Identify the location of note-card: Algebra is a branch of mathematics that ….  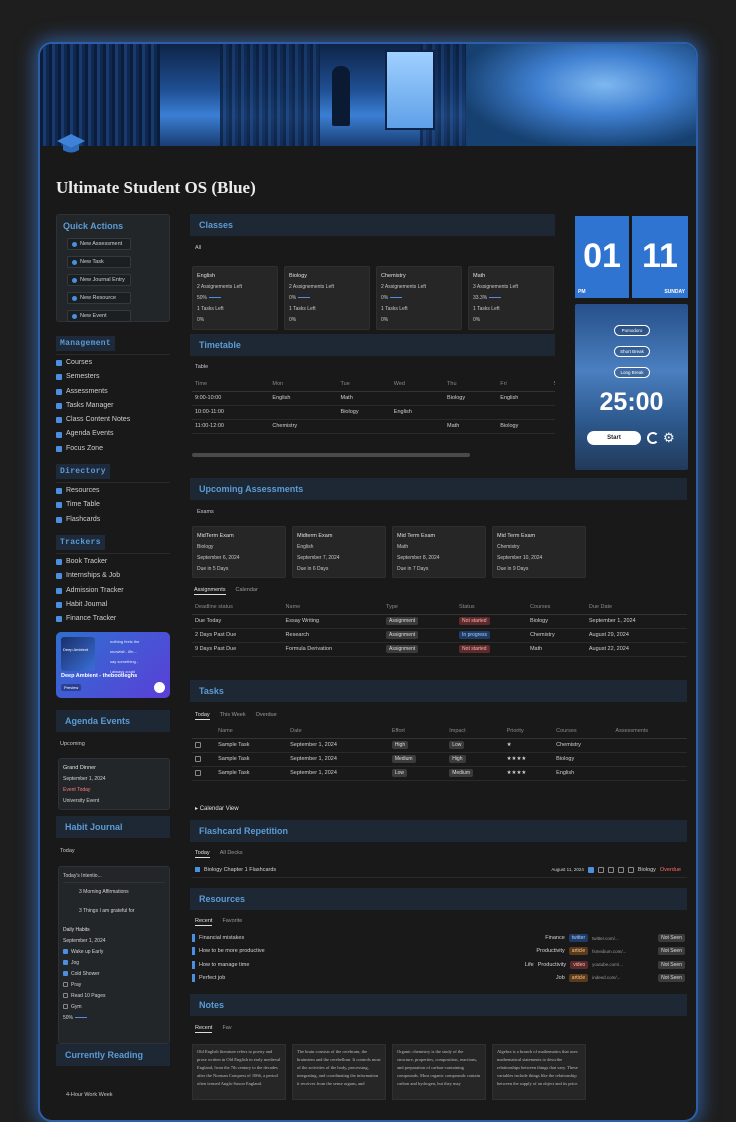
(539, 1072).